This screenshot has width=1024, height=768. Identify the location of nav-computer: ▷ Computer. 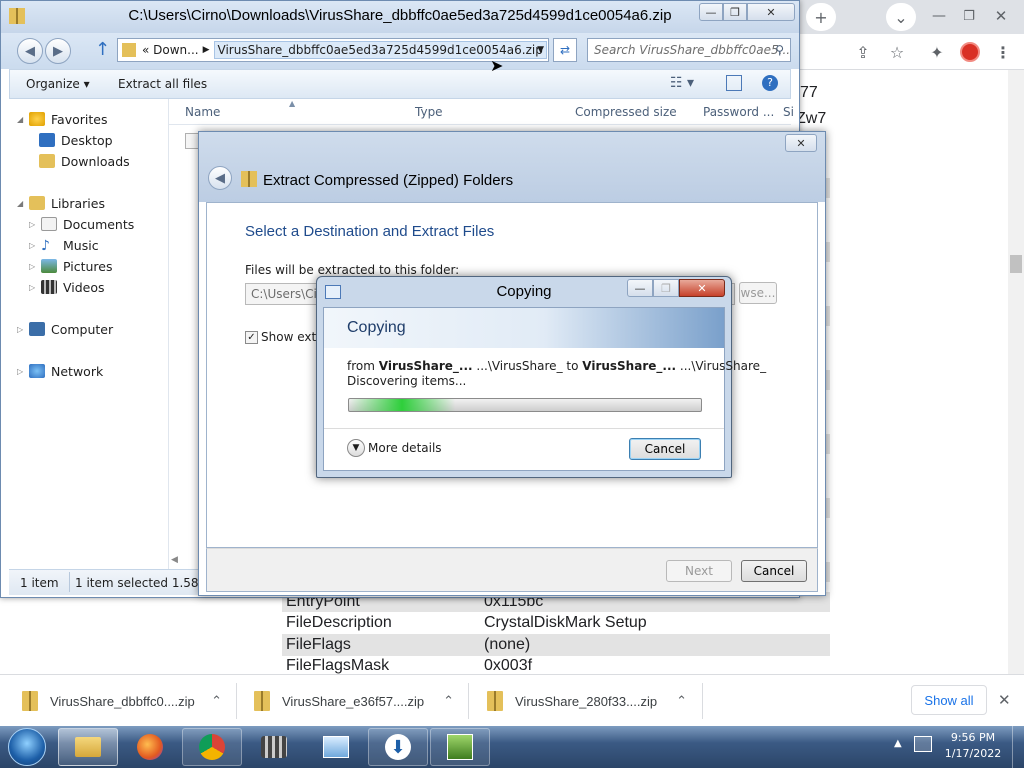
(65, 329).